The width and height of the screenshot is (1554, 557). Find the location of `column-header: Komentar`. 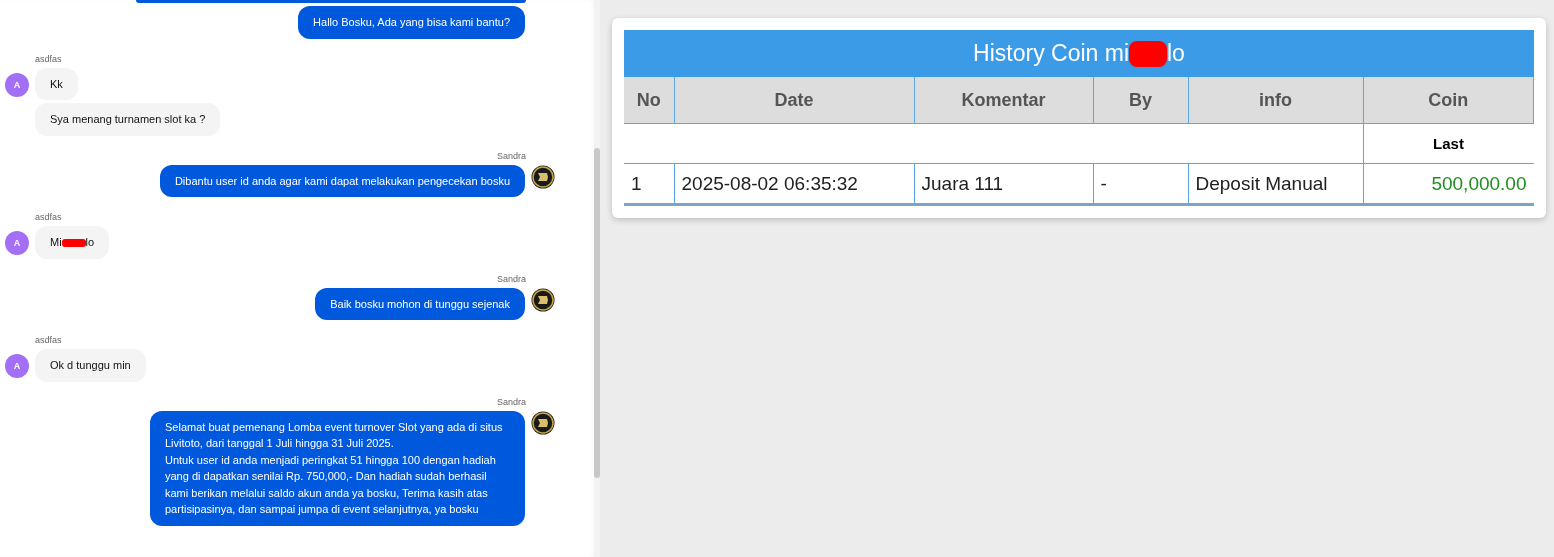

column-header: Komentar is located at coordinates (1003, 100).